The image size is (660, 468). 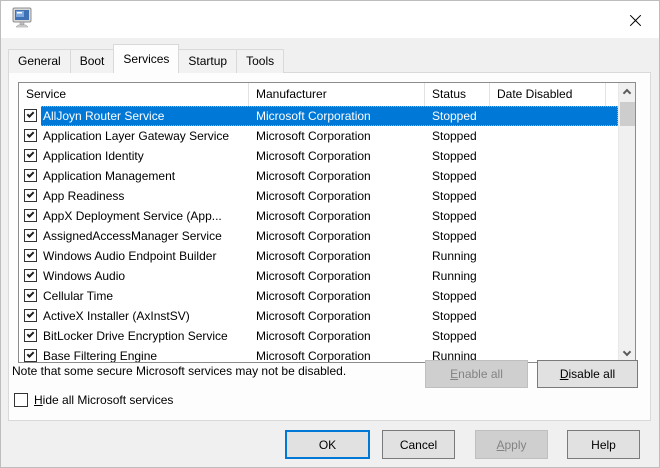 I want to click on column-header-service: Service, so click(x=134, y=94).